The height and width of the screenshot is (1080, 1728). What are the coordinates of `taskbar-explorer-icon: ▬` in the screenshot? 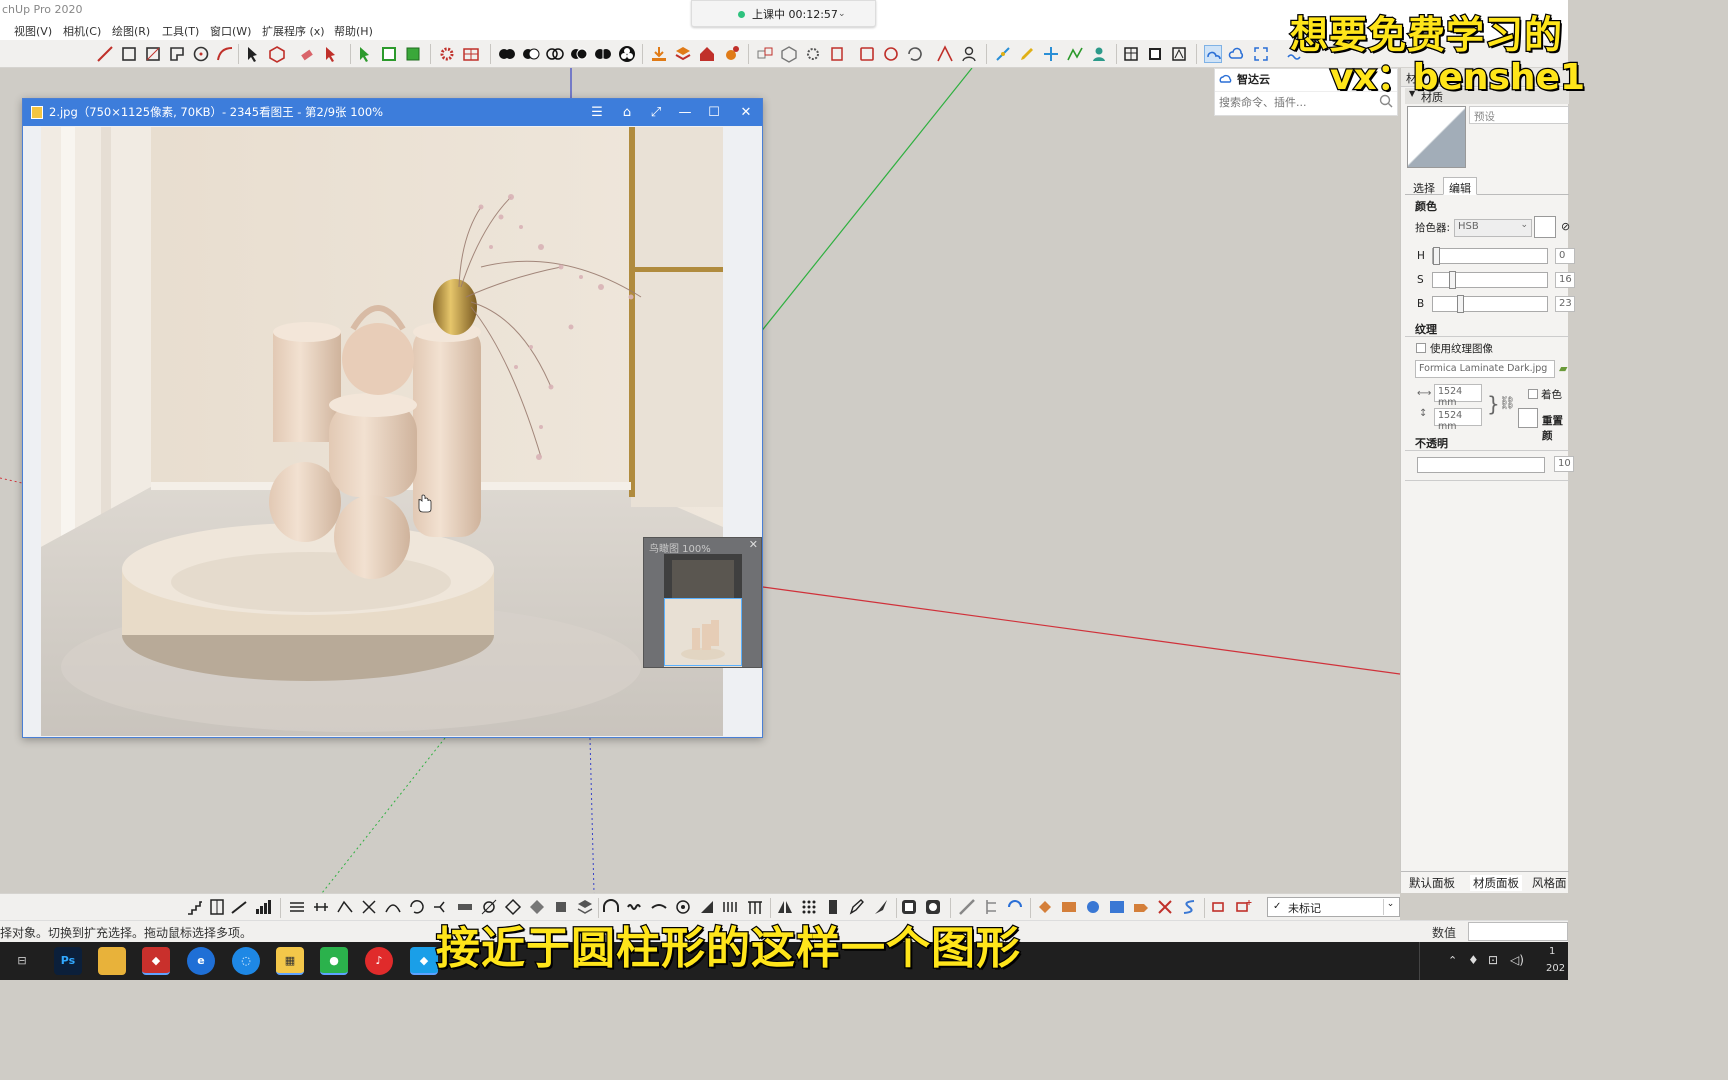 It's located at (112, 961).